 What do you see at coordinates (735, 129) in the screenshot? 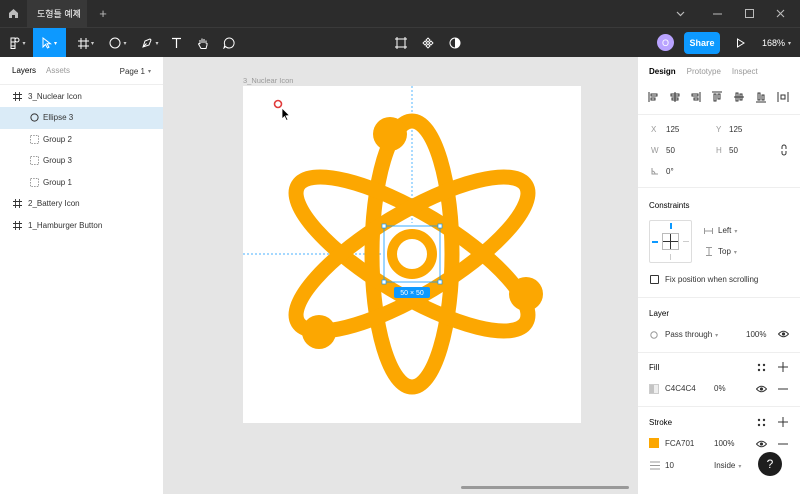
I see `y-field: 125` at bounding box center [735, 129].